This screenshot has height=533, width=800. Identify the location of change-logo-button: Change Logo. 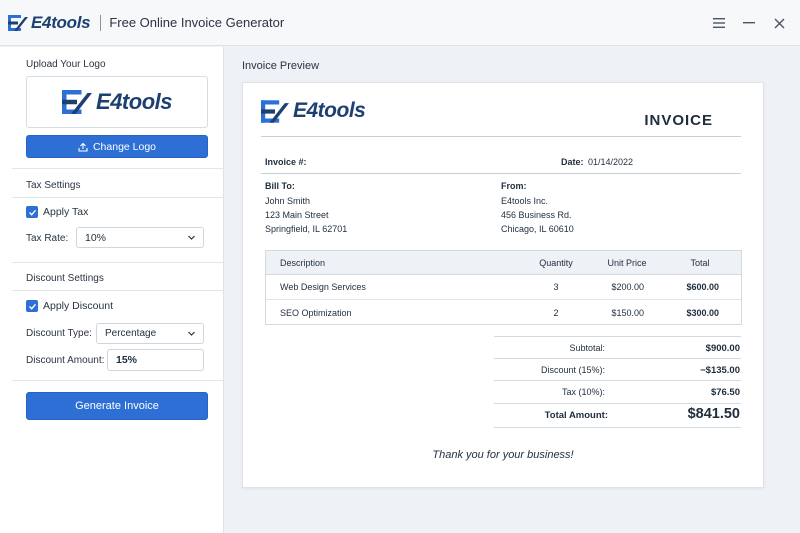
(117, 146).